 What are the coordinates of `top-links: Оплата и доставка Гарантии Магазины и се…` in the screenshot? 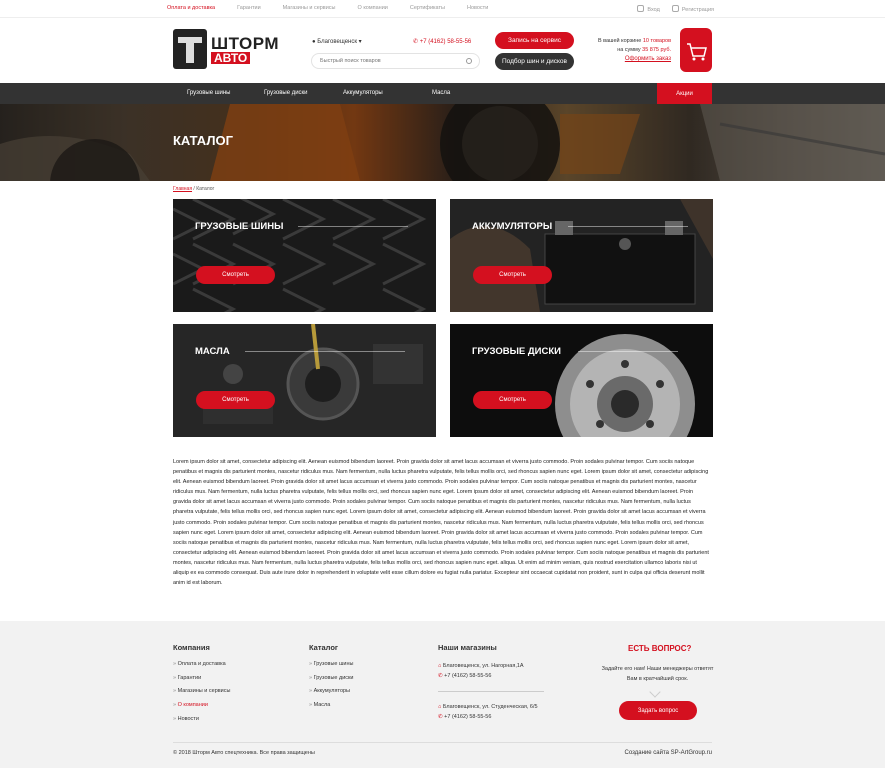 It's located at (338, 8).